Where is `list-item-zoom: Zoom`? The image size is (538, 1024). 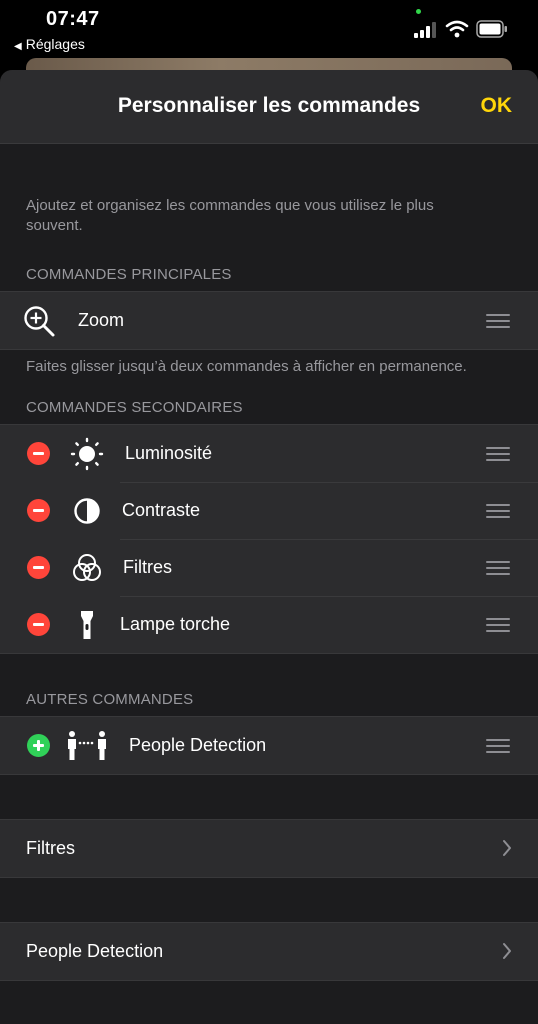 list-item-zoom: Zoom is located at coordinates (269, 320).